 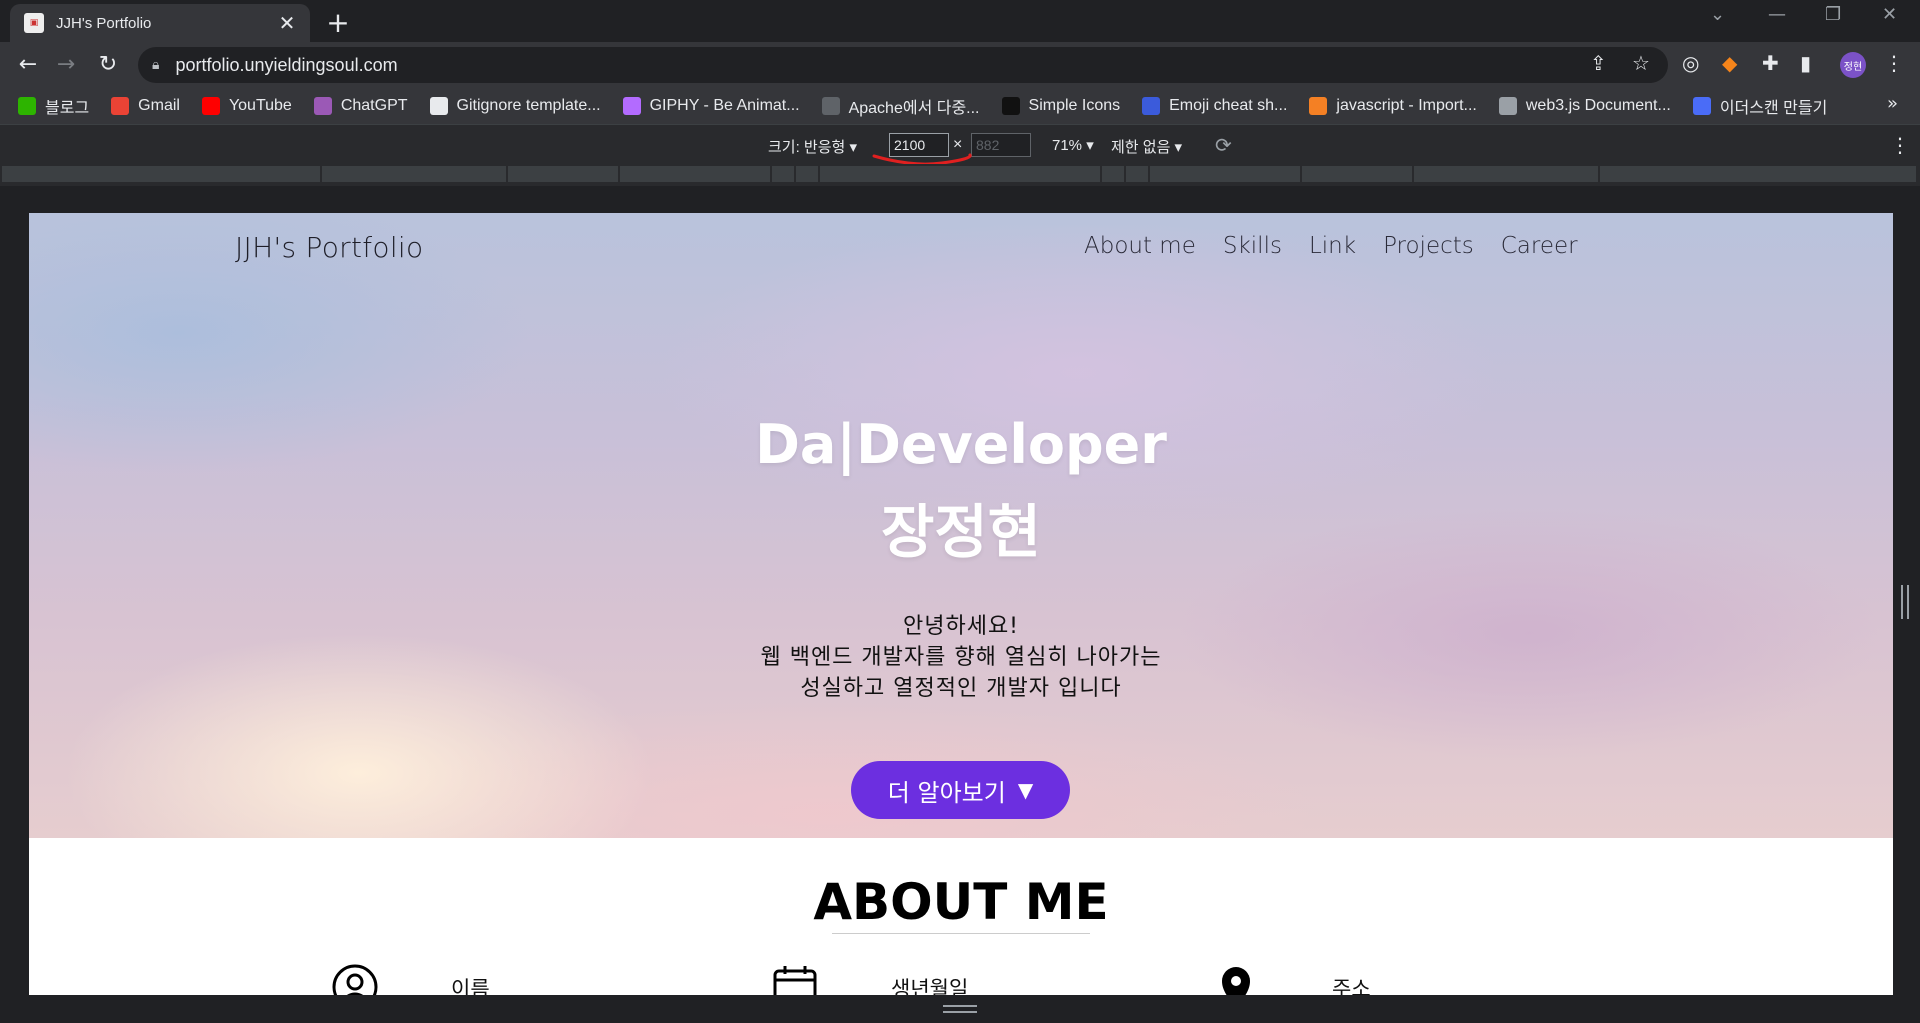 What do you see at coordinates (960, 790) in the screenshot?
I see `learn-more-button: 더 알아보기 ▼` at bounding box center [960, 790].